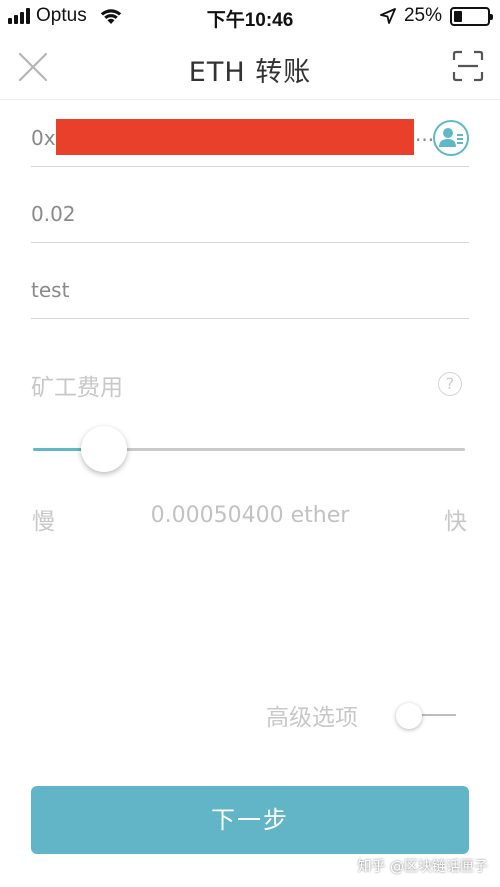 This screenshot has height=887, width=500. I want to click on watermark: 知乎 @区块链话匣子, so click(422, 867).